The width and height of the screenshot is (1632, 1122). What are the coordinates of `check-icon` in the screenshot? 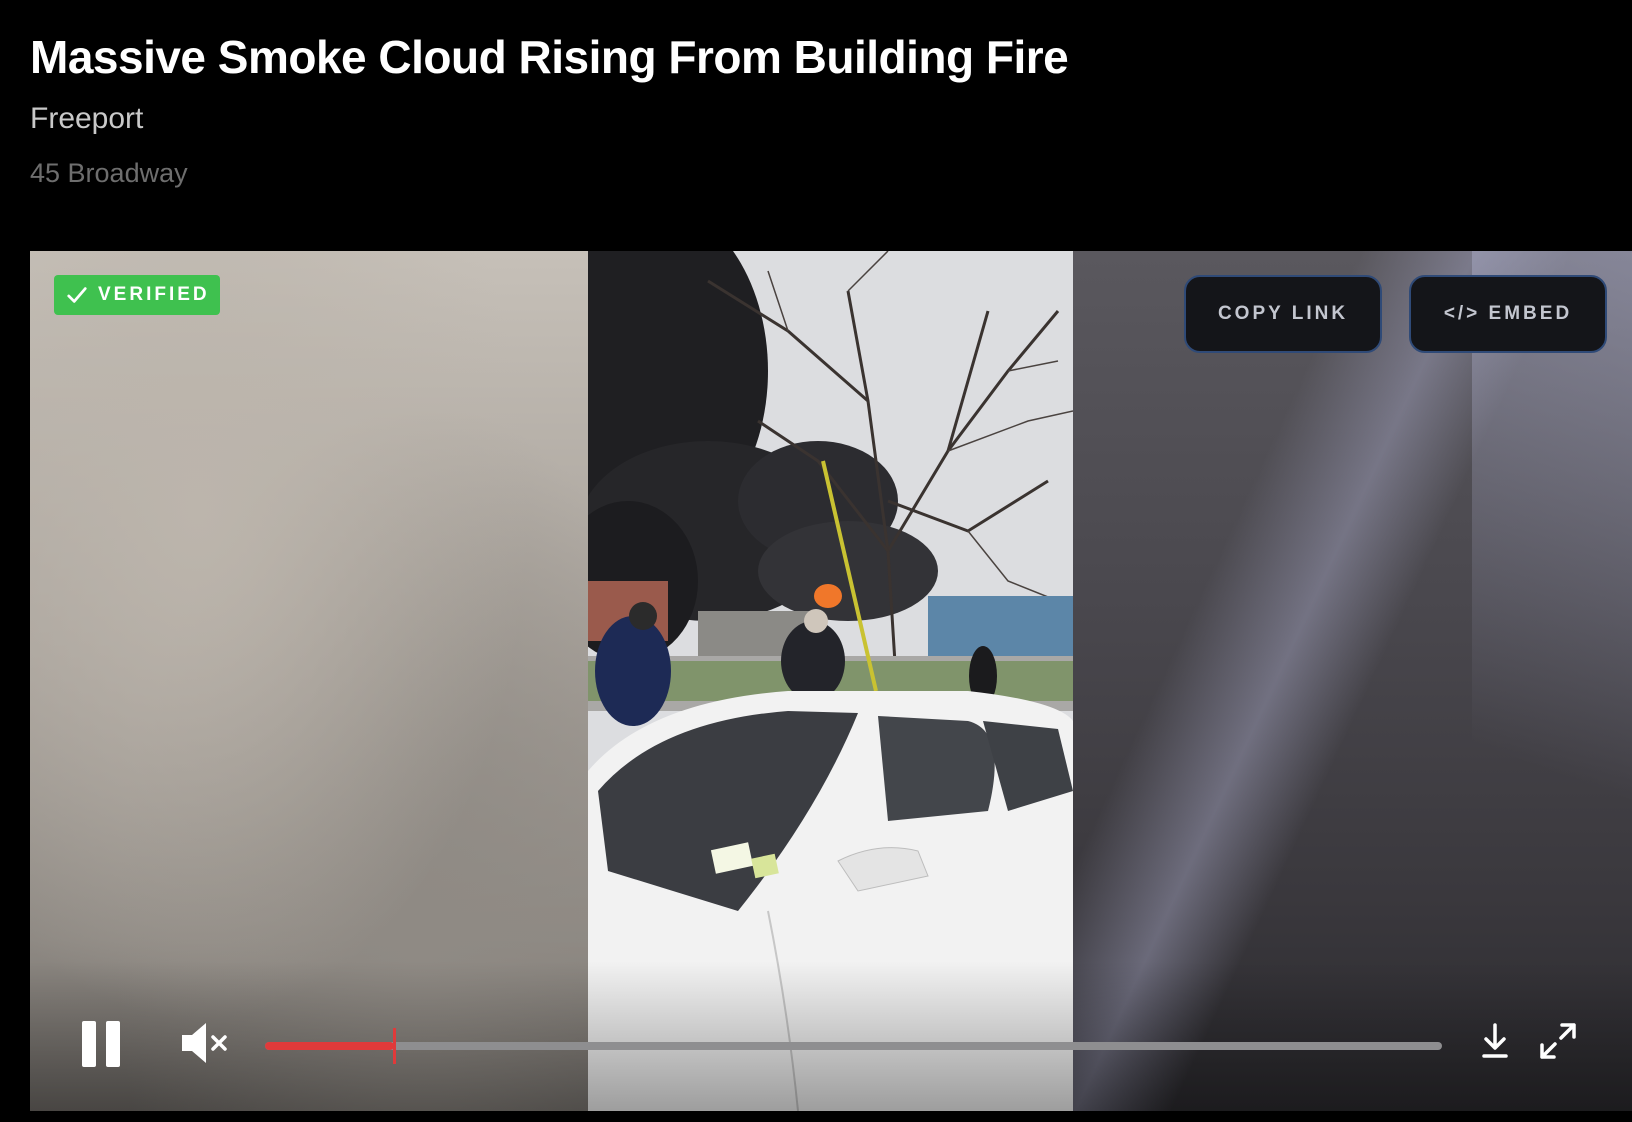 It's located at (77, 295).